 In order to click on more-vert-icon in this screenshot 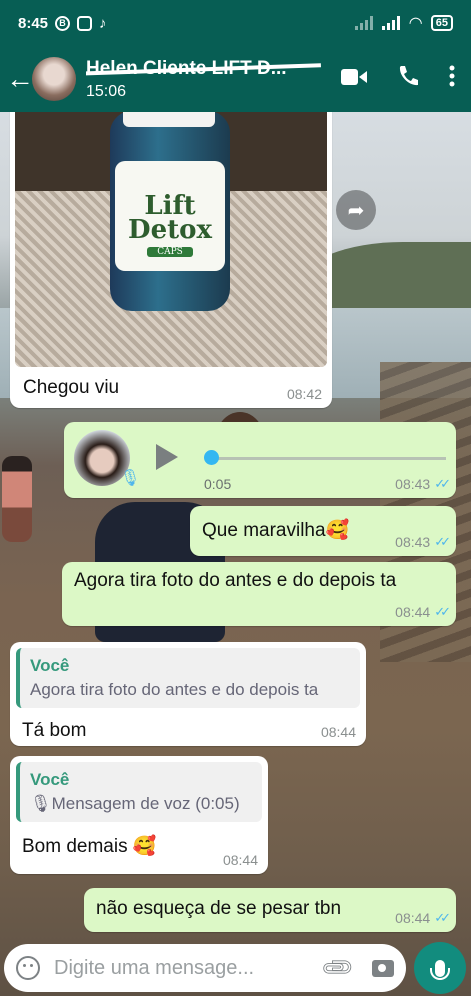, I will do `click(452, 79)`.